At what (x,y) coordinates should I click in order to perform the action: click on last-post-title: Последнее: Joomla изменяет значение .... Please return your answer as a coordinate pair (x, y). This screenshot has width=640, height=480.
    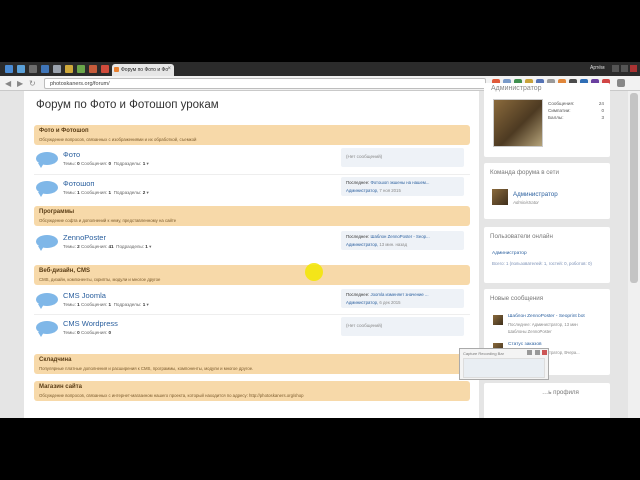
    Looking at the image, I should click on (404, 294).